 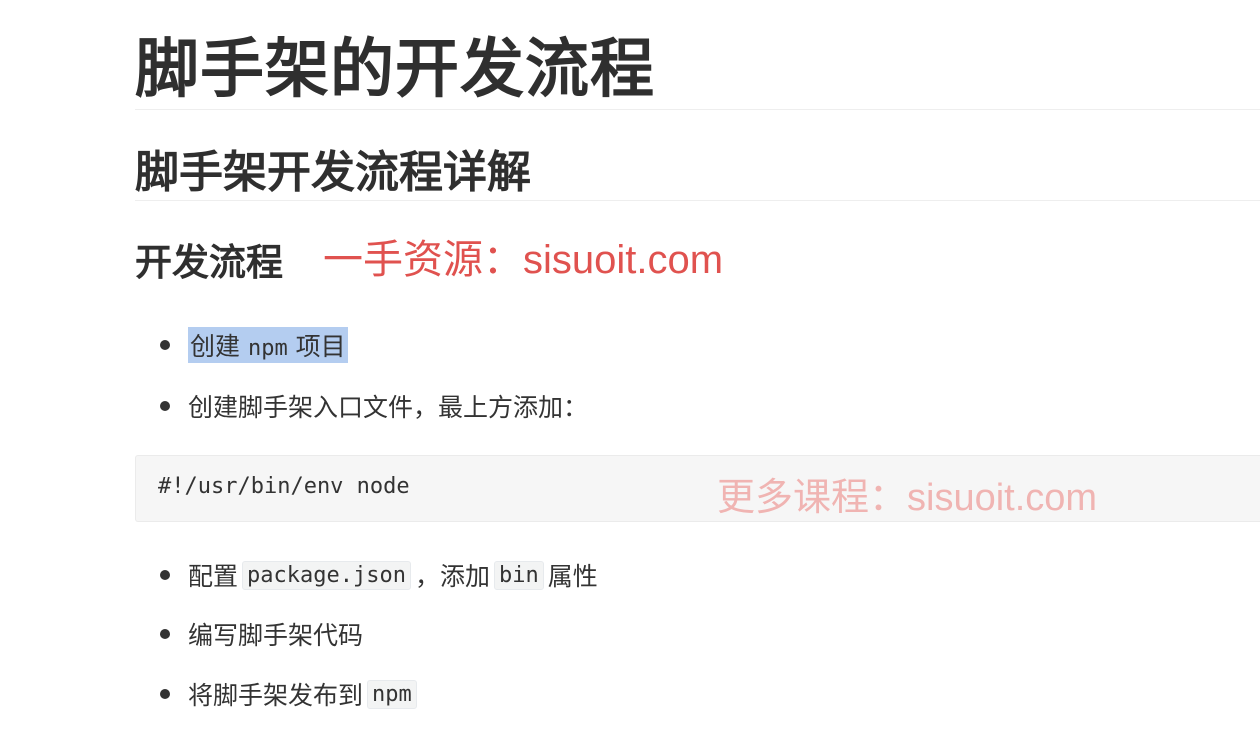 What do you see at coordinates (388, 407) in the screenshot?
I see `step2-text: 创建脚手架入口文件，最上方添加：` at bounding box center [388, 407].